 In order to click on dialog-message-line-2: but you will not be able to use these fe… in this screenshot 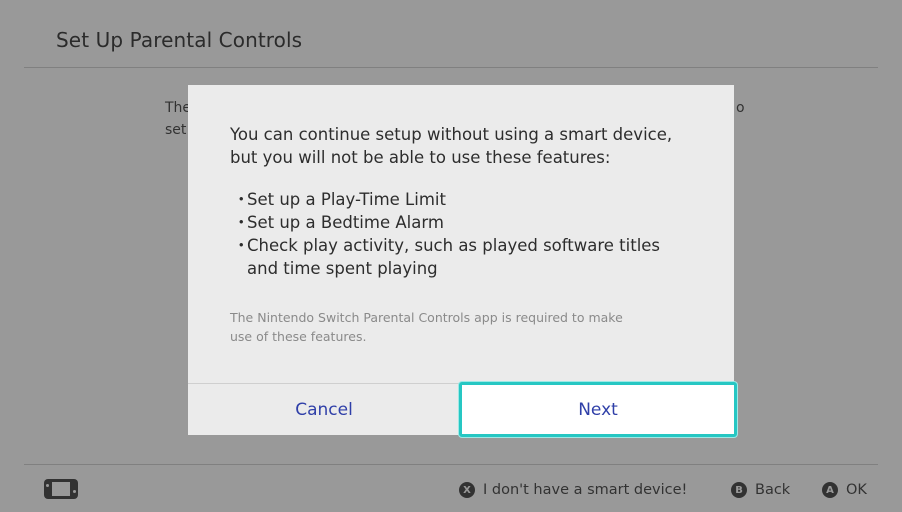, I will do `click(420, 157)`.